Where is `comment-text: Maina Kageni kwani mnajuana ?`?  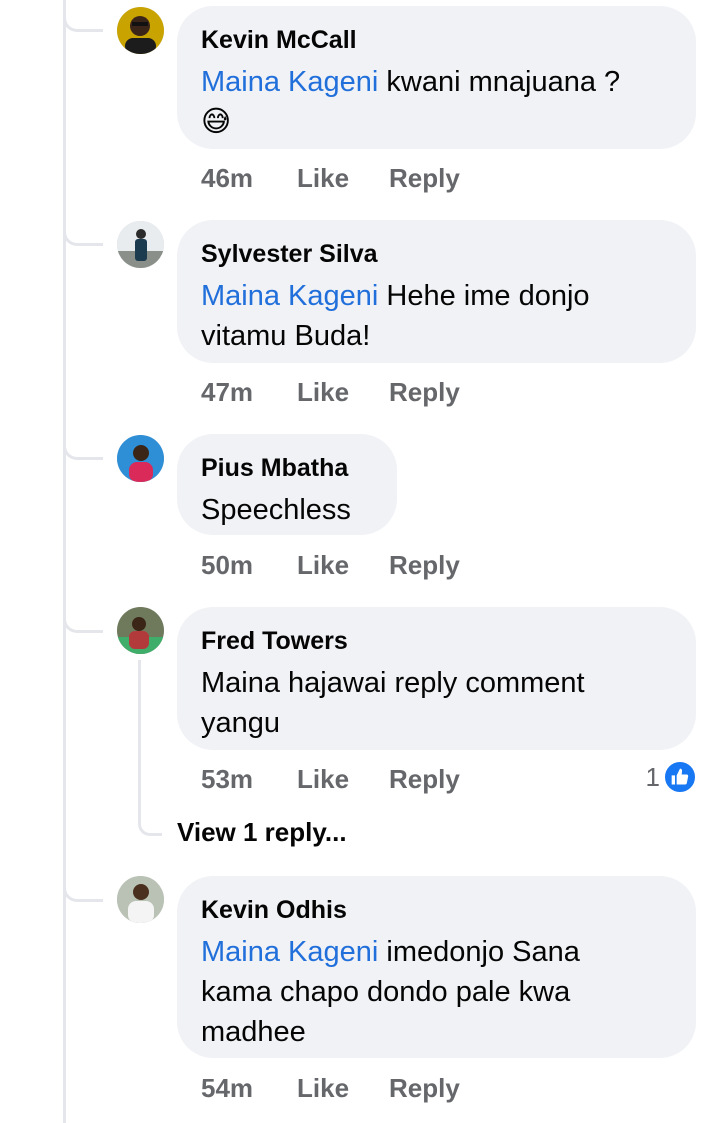 comment-text: Maina Kageni kwani mnajuana ? is located at coordinates (411, 82).